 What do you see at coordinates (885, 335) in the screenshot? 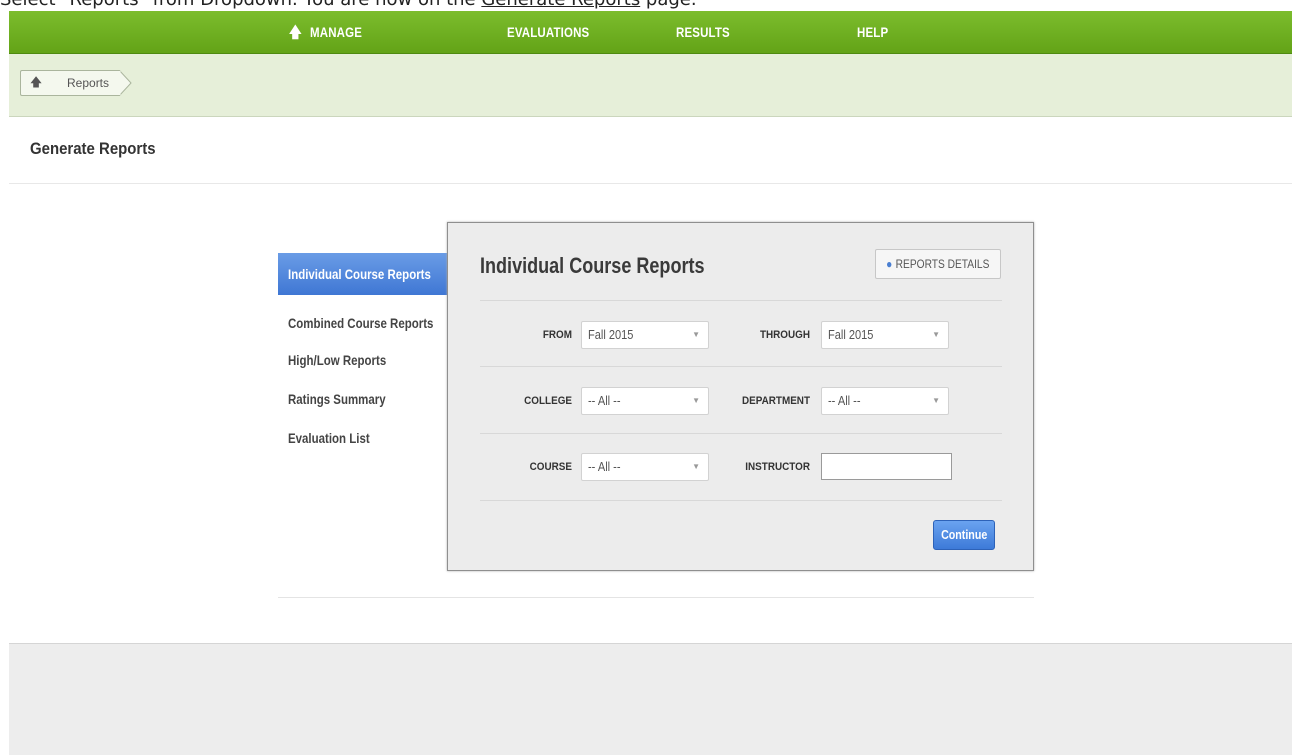
I see `through-select: Fall 2015 ▼` at bounding box center [885, 335].